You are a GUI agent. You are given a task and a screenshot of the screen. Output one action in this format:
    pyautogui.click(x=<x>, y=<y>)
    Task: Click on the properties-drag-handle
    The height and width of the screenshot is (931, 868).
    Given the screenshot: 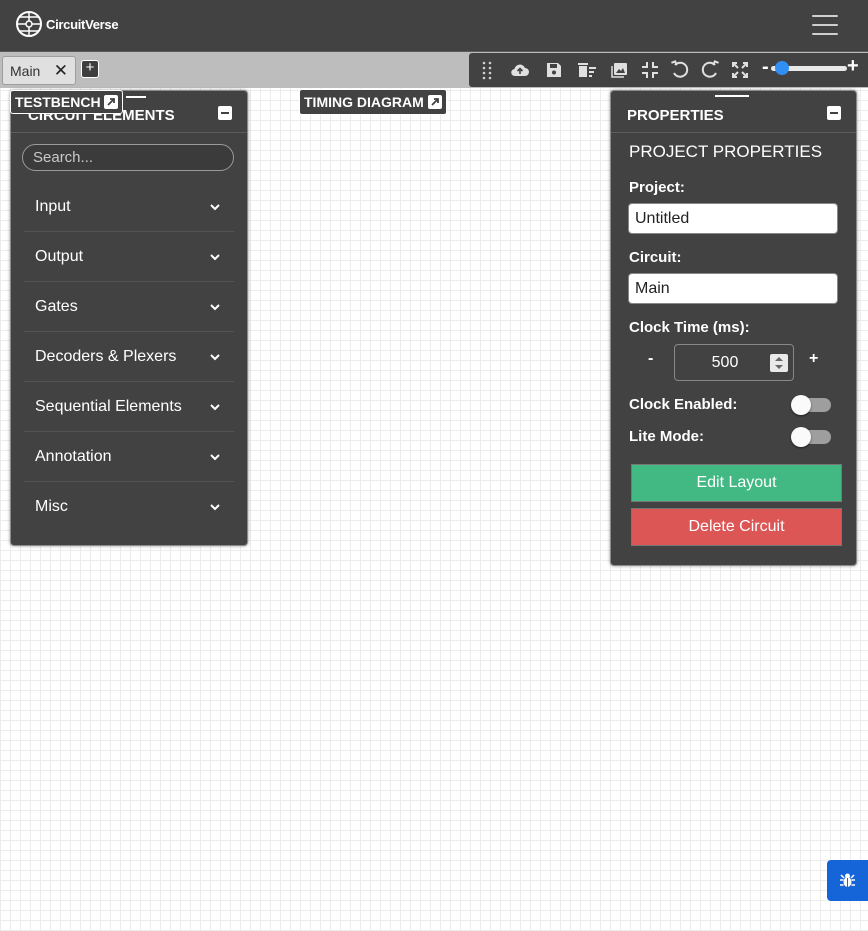 What is the action you would take?
    pyautogui.click(x=732, y=96)
    